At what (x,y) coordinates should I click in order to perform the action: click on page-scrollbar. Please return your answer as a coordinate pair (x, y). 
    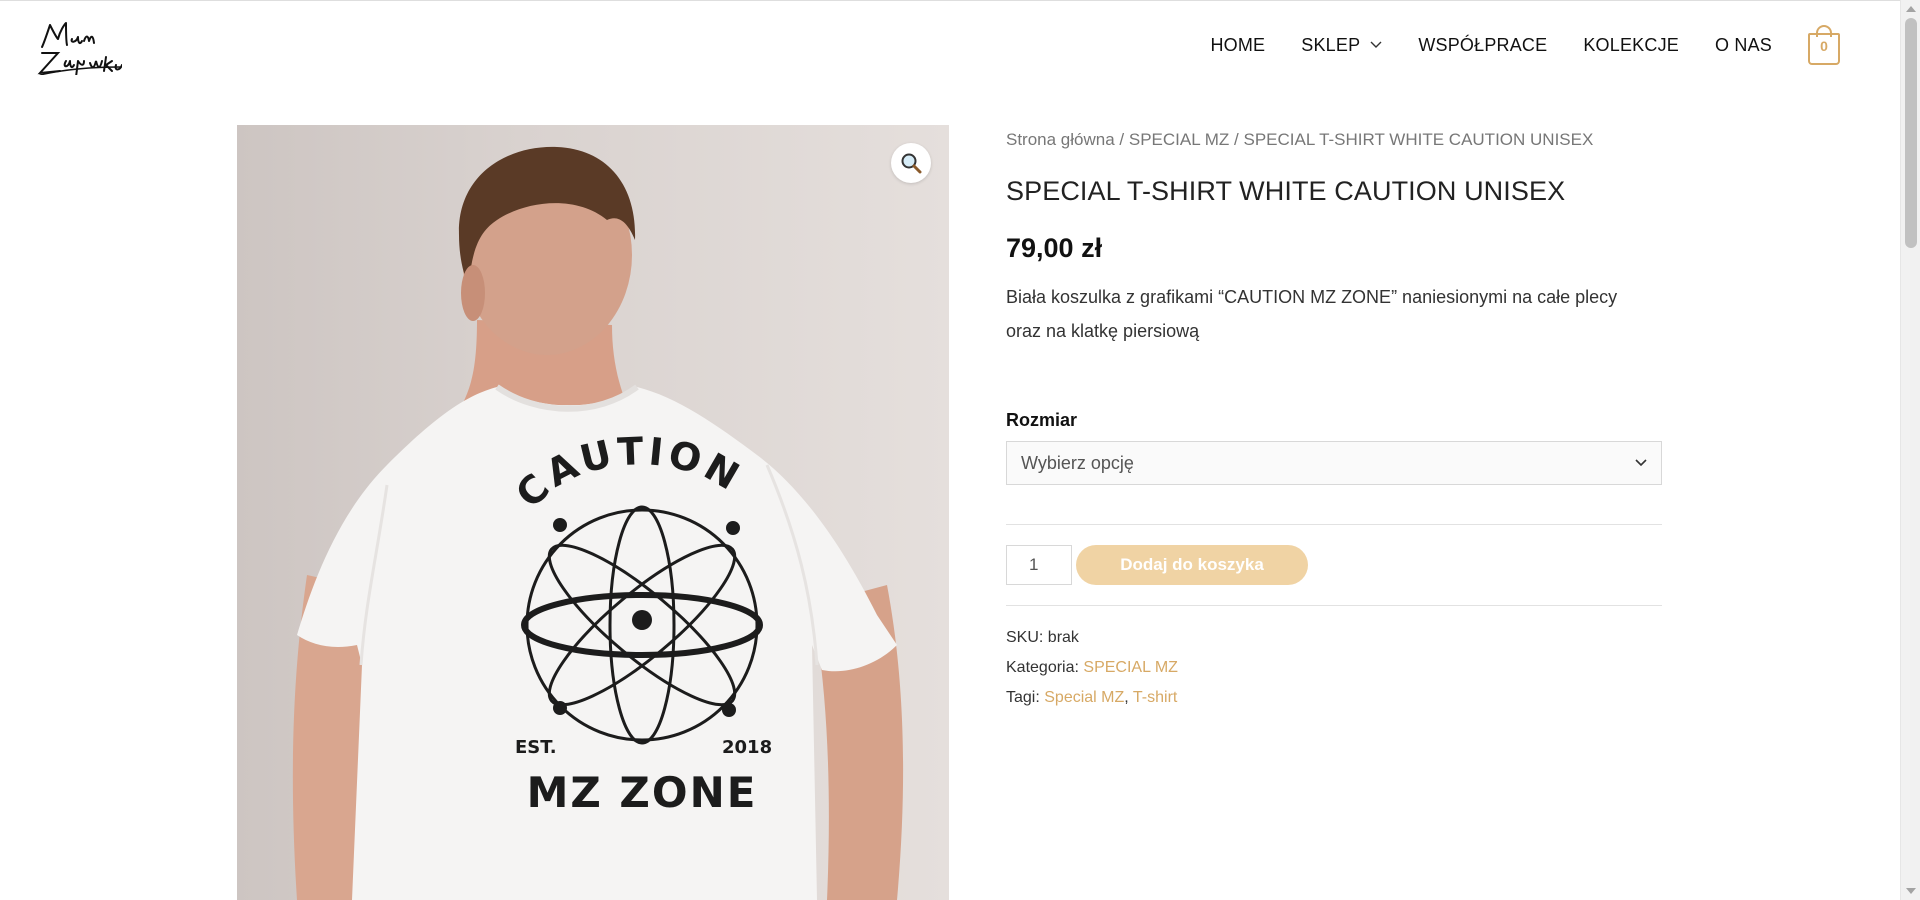
    Looking at the image, I should click on (1910, 450).